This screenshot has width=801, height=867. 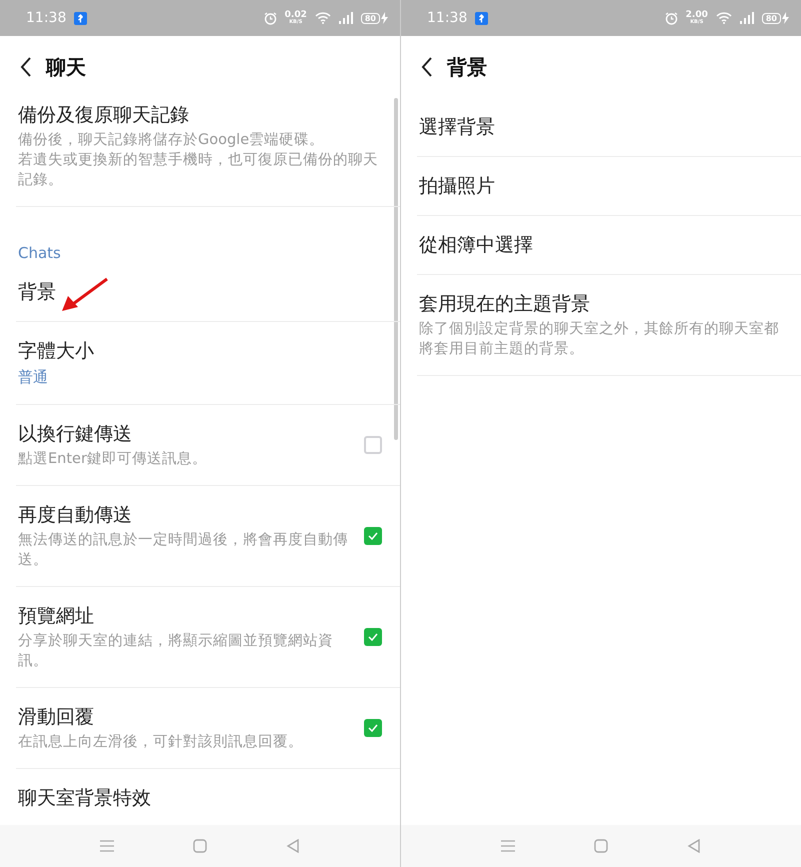 What do you see at coordinates (504, 304) in the screenshot?
I see `setting-title: 套用現在的主題背景` at bounding box center [504, 304].